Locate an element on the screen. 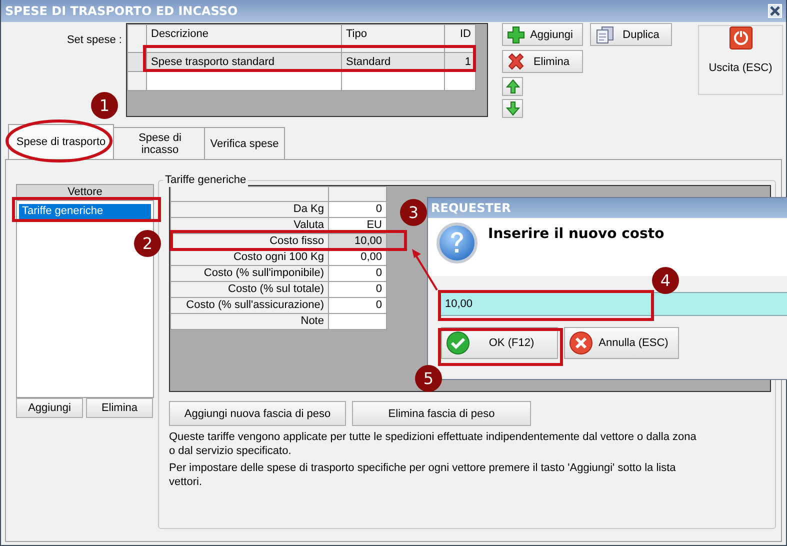 Image resolution: width=787 pixels, height=546 pixels. info-text: Per impostare delle spese di trasporto specifiche per ogni vettore premere il tasto 'Aggiungi' sotto la lista vettori. is located at coordinates (423, 475).